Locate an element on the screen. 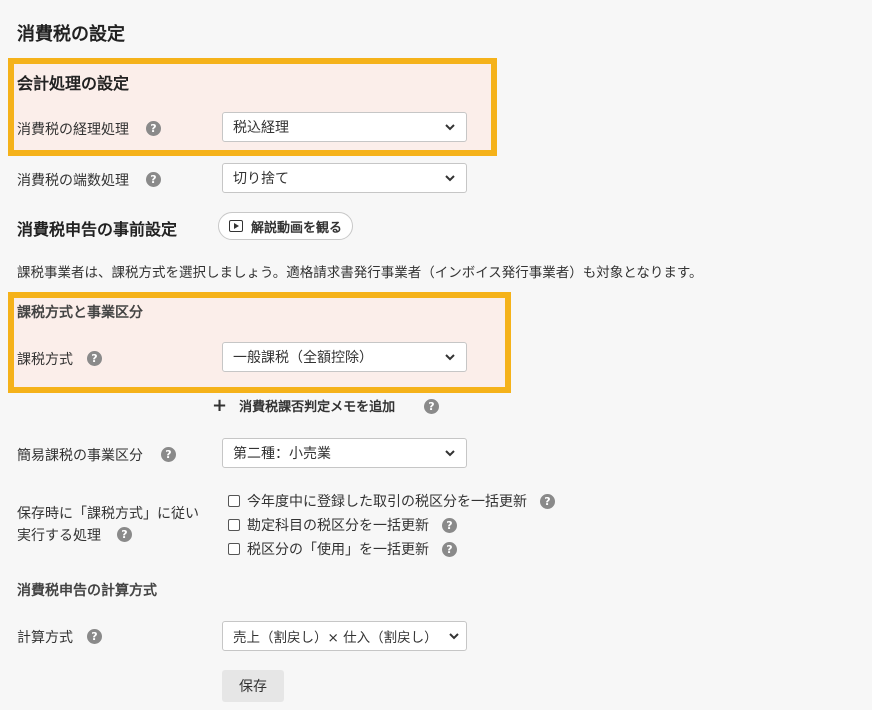 The height and width of the screenshot is (710, 872). tax-accounting-value: 税込経理 is located at coordinates (261, 128).